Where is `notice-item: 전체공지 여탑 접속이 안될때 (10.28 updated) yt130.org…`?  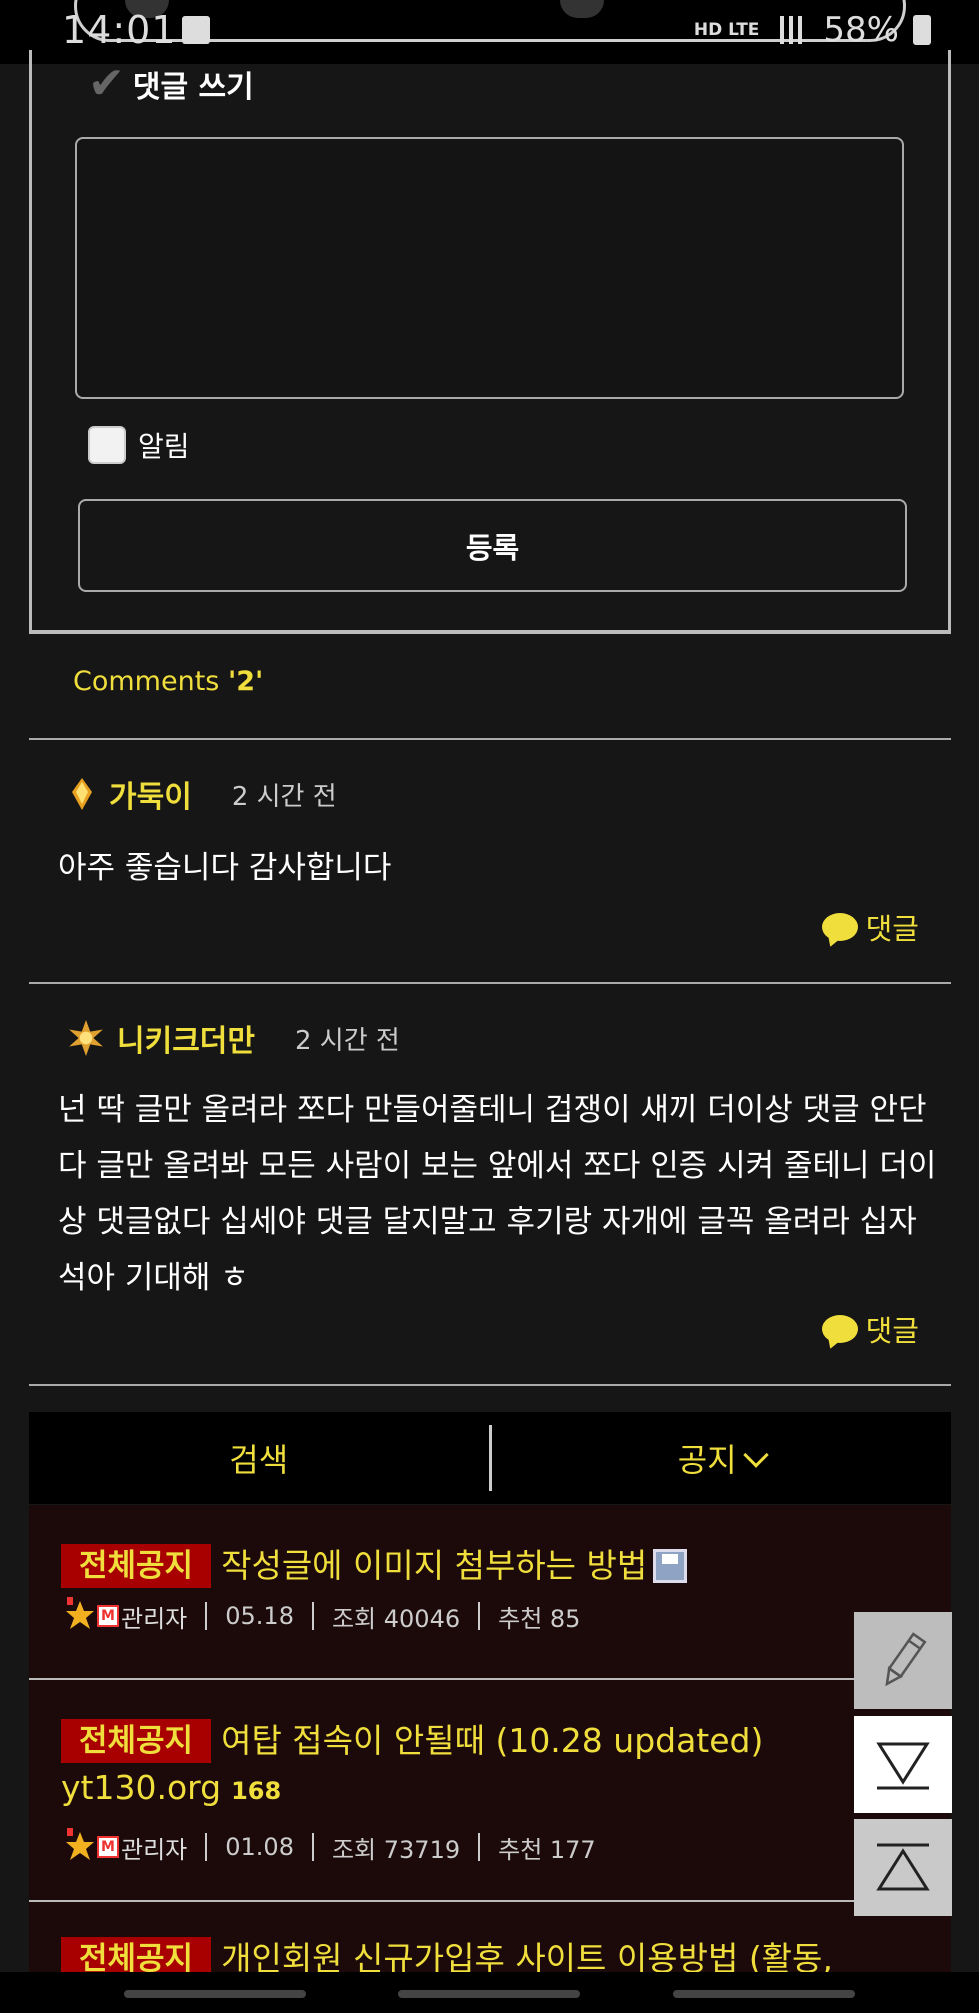
notice-item: 전체공지 여탑 접속이 안될때 (10.28 updated) yt130.org… is located at coordinates (490, 1790).